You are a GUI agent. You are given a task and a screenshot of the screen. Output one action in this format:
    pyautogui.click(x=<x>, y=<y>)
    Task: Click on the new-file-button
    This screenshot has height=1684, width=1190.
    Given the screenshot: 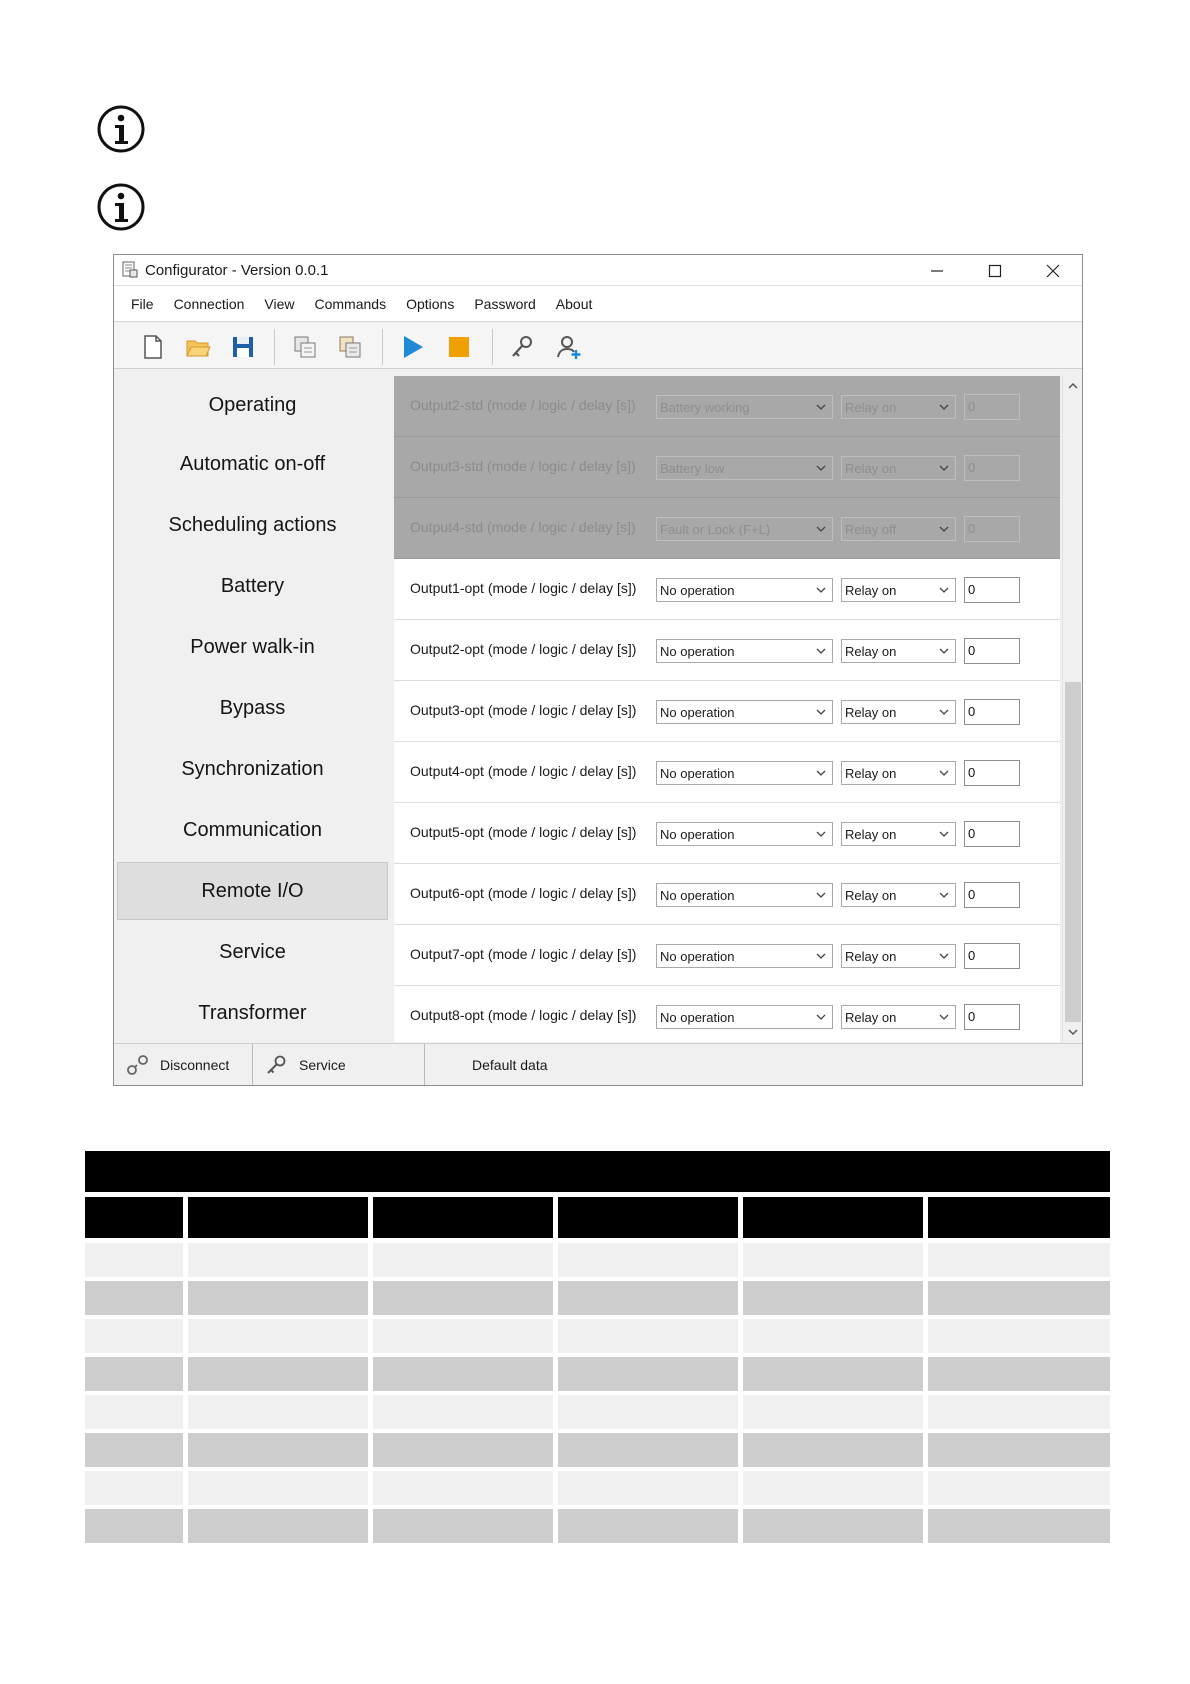 What is the action you would take?
    pyautogui.click(x=153, y=347)
    